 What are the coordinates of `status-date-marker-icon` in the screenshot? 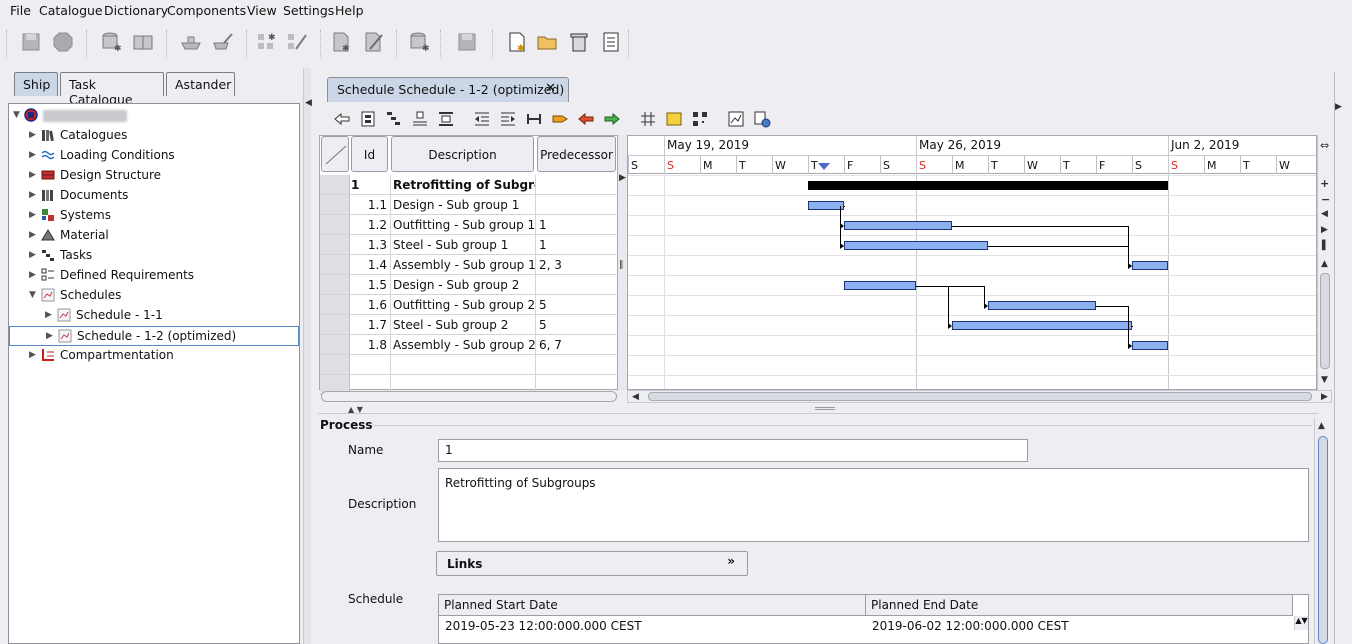 It's located at (824, 166).